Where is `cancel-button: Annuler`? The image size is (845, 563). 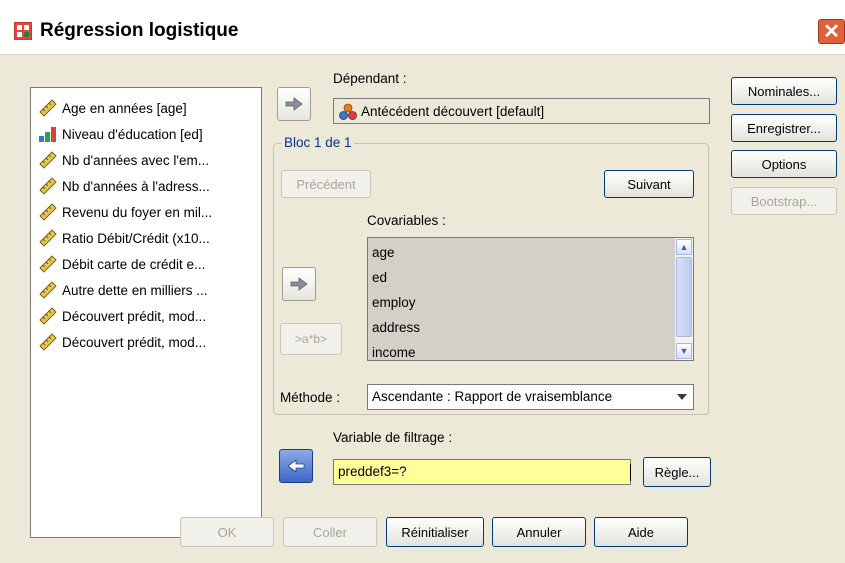 cancel-button: Annuler is located at coordinates (539, 532).